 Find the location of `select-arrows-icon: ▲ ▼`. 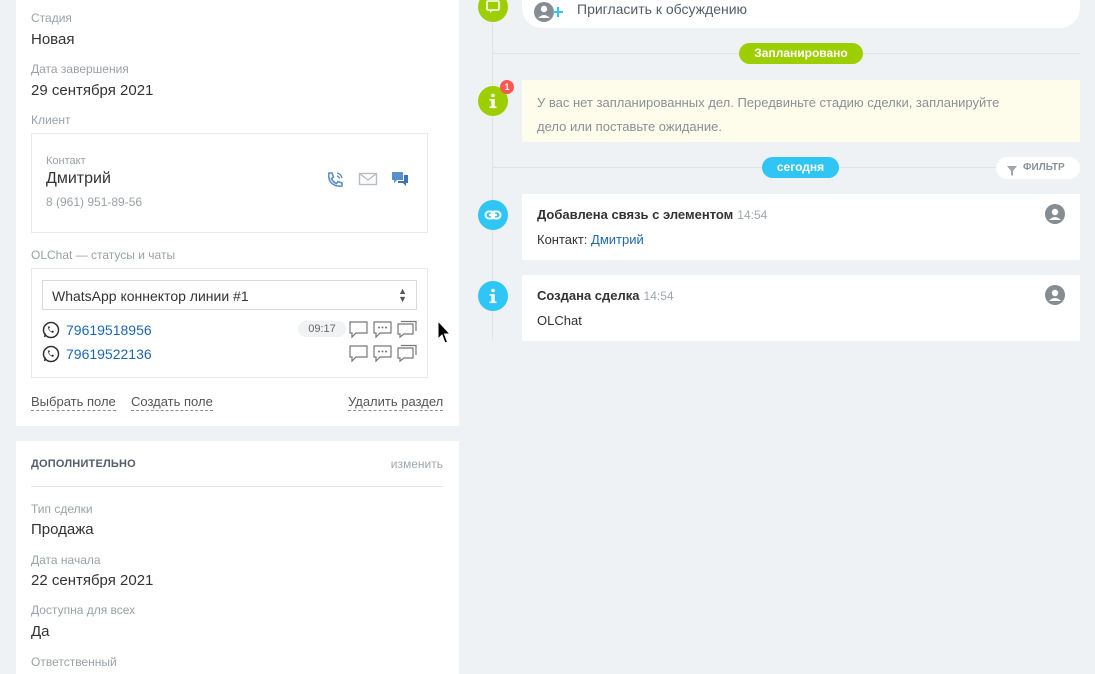

select-arrows-icon: ▲ ▼ is located at coordinates (402, 295).